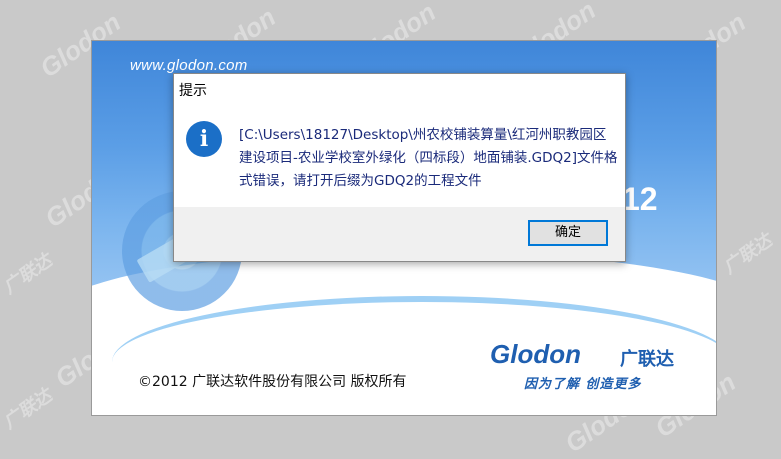 This screenshot has width=781, height=459. What do you see at coordinates (583, 384) in the screenshot?
I see `brand-slogan: 因为了解 创造更多` at bounding box center [583, 384].